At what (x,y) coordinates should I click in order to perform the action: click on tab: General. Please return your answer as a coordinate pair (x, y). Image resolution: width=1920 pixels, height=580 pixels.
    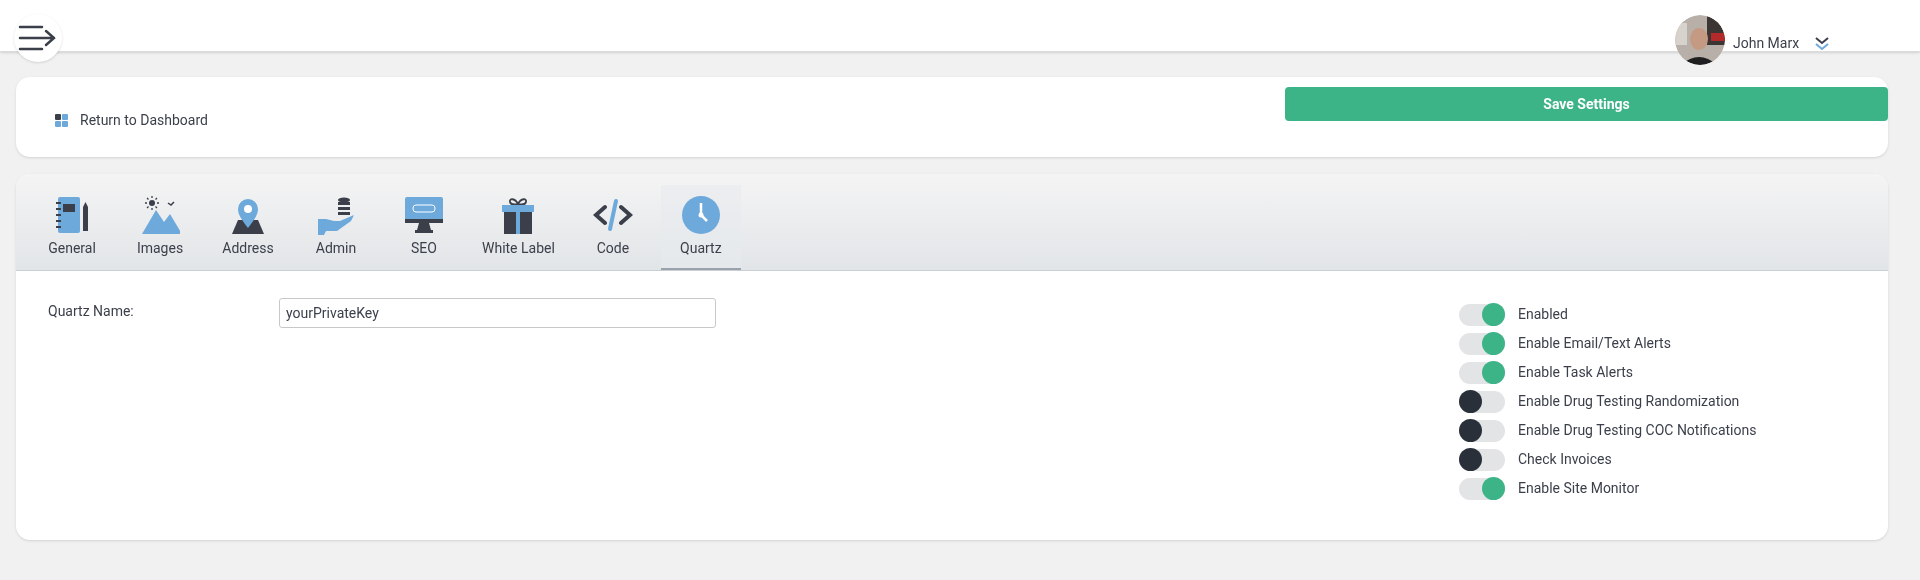
    Looking at the image, I should click on (72, 227).